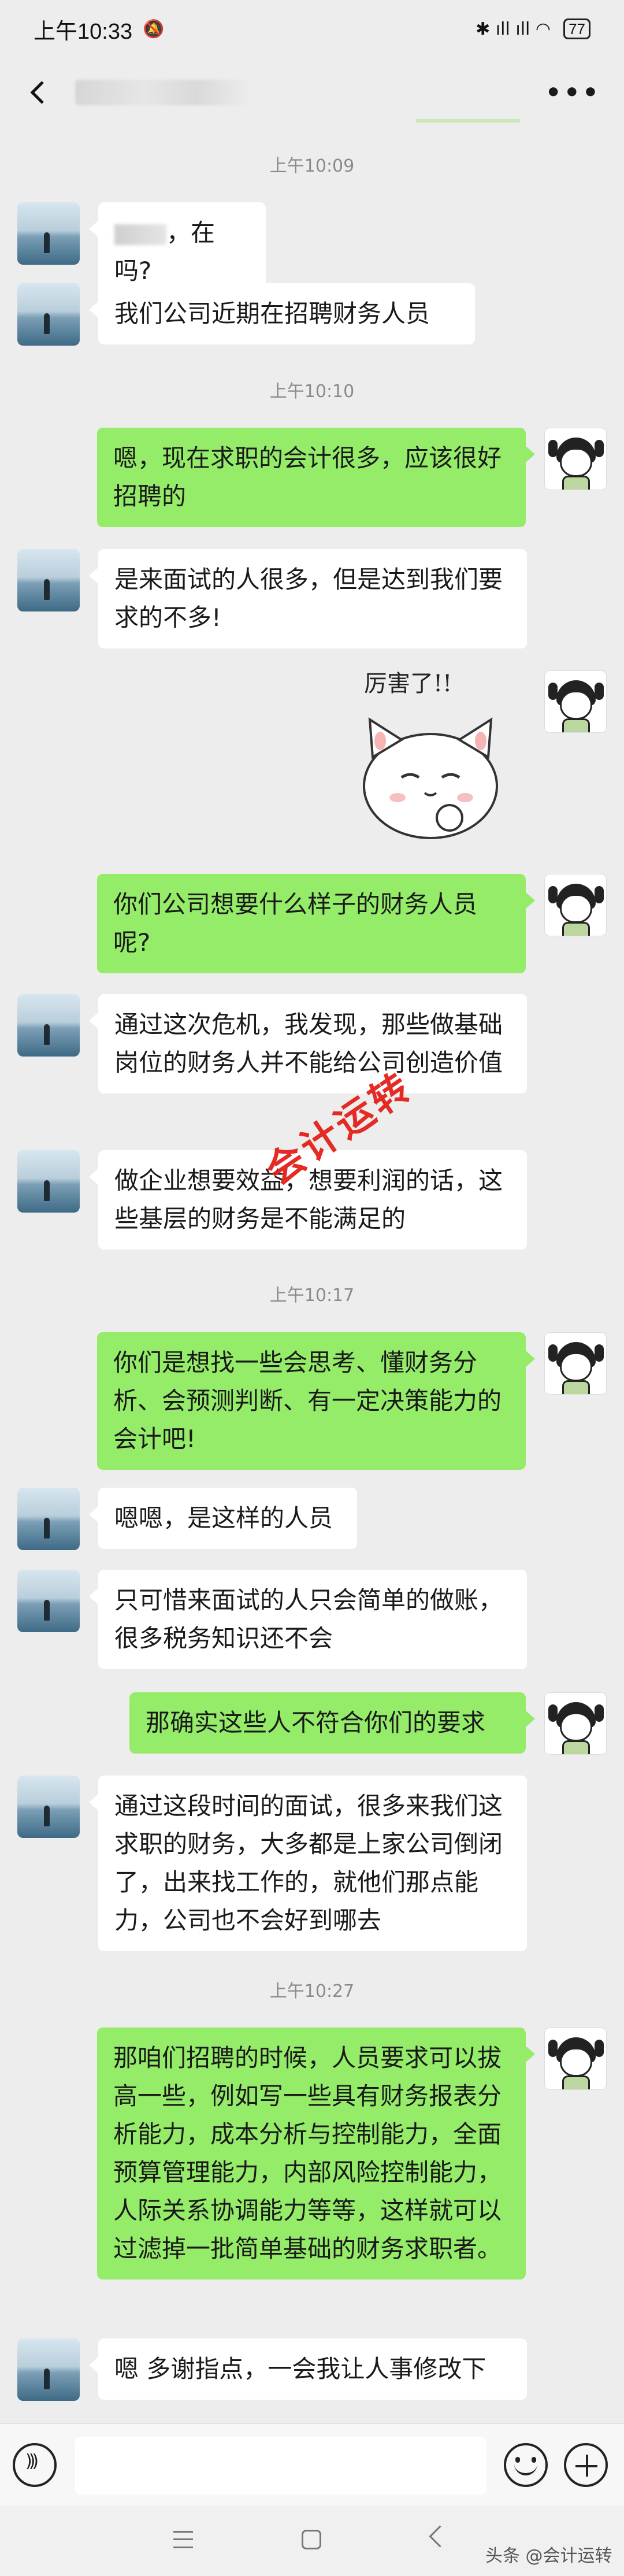 The width and height of the screenshot is (624, 2576). What do you see at coordinates (308, 1044) in the screenshot?
I see `message-bubble-left: 通过这次危机，我发现，那些做基础岗位的财务人并不能给公司创造价值` at bounding box center [308, 1044].